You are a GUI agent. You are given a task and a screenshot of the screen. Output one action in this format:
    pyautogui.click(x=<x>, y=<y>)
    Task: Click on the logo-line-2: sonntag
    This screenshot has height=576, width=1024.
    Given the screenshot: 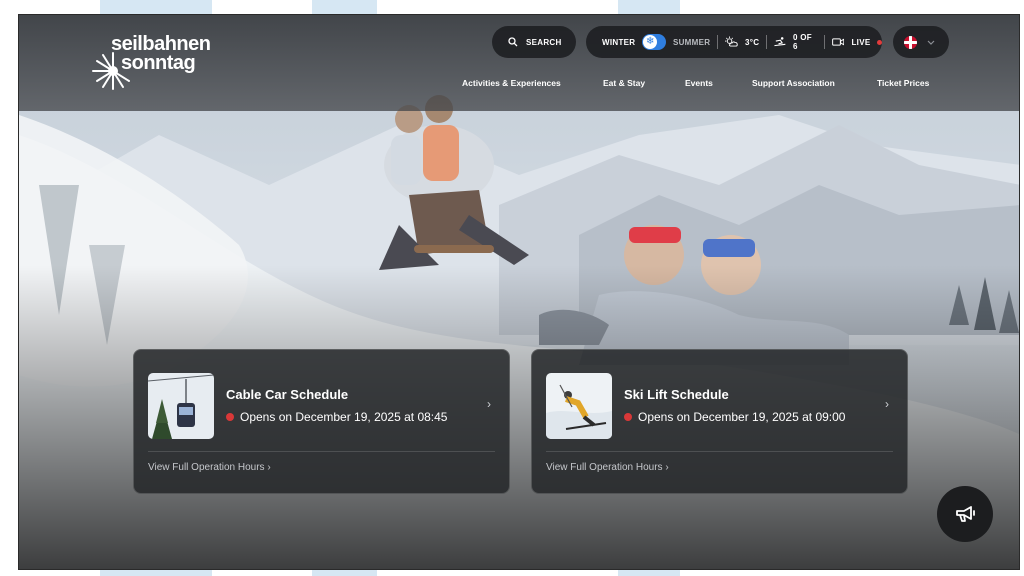 What is the action you would take?
    pyautogui.click(x=158, y=63)
    